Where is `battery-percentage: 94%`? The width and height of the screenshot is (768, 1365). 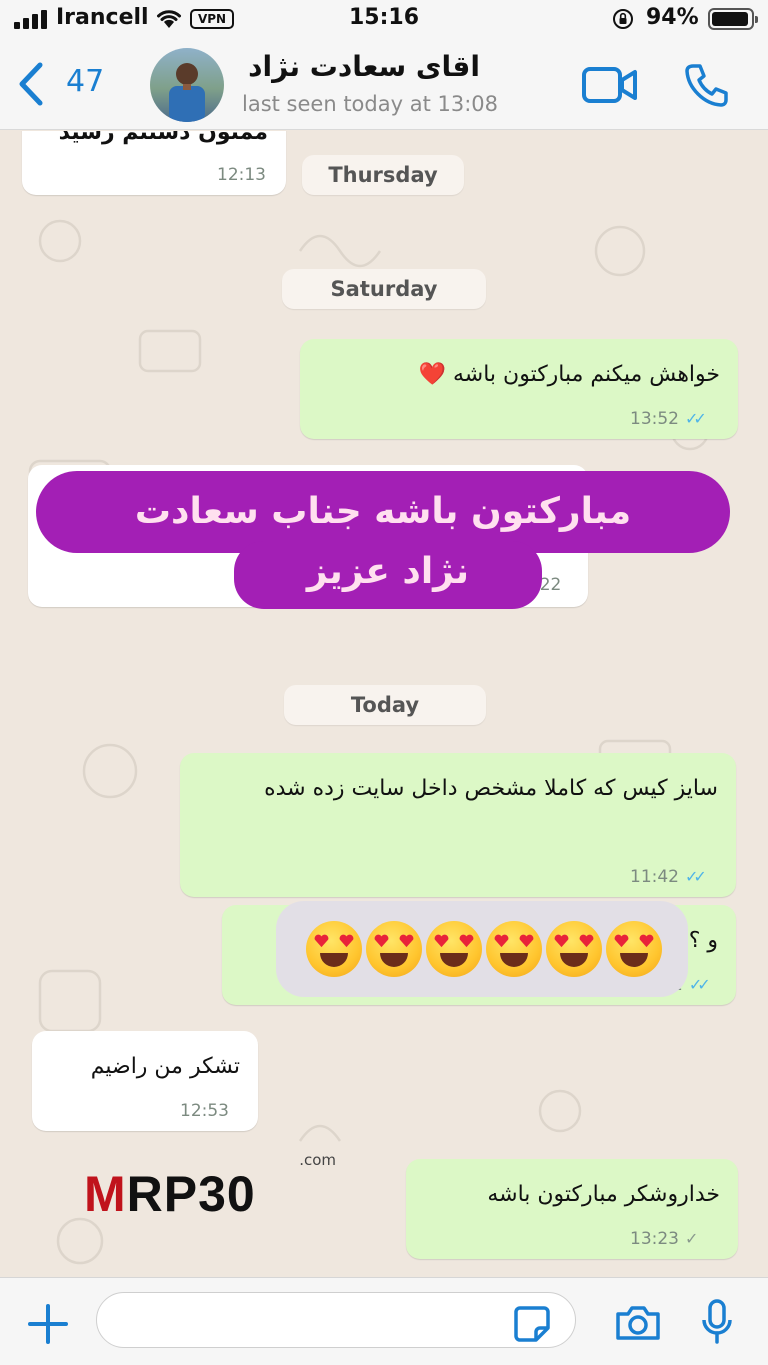 battery-percentage: 94% is located at coordinates (672, 17).